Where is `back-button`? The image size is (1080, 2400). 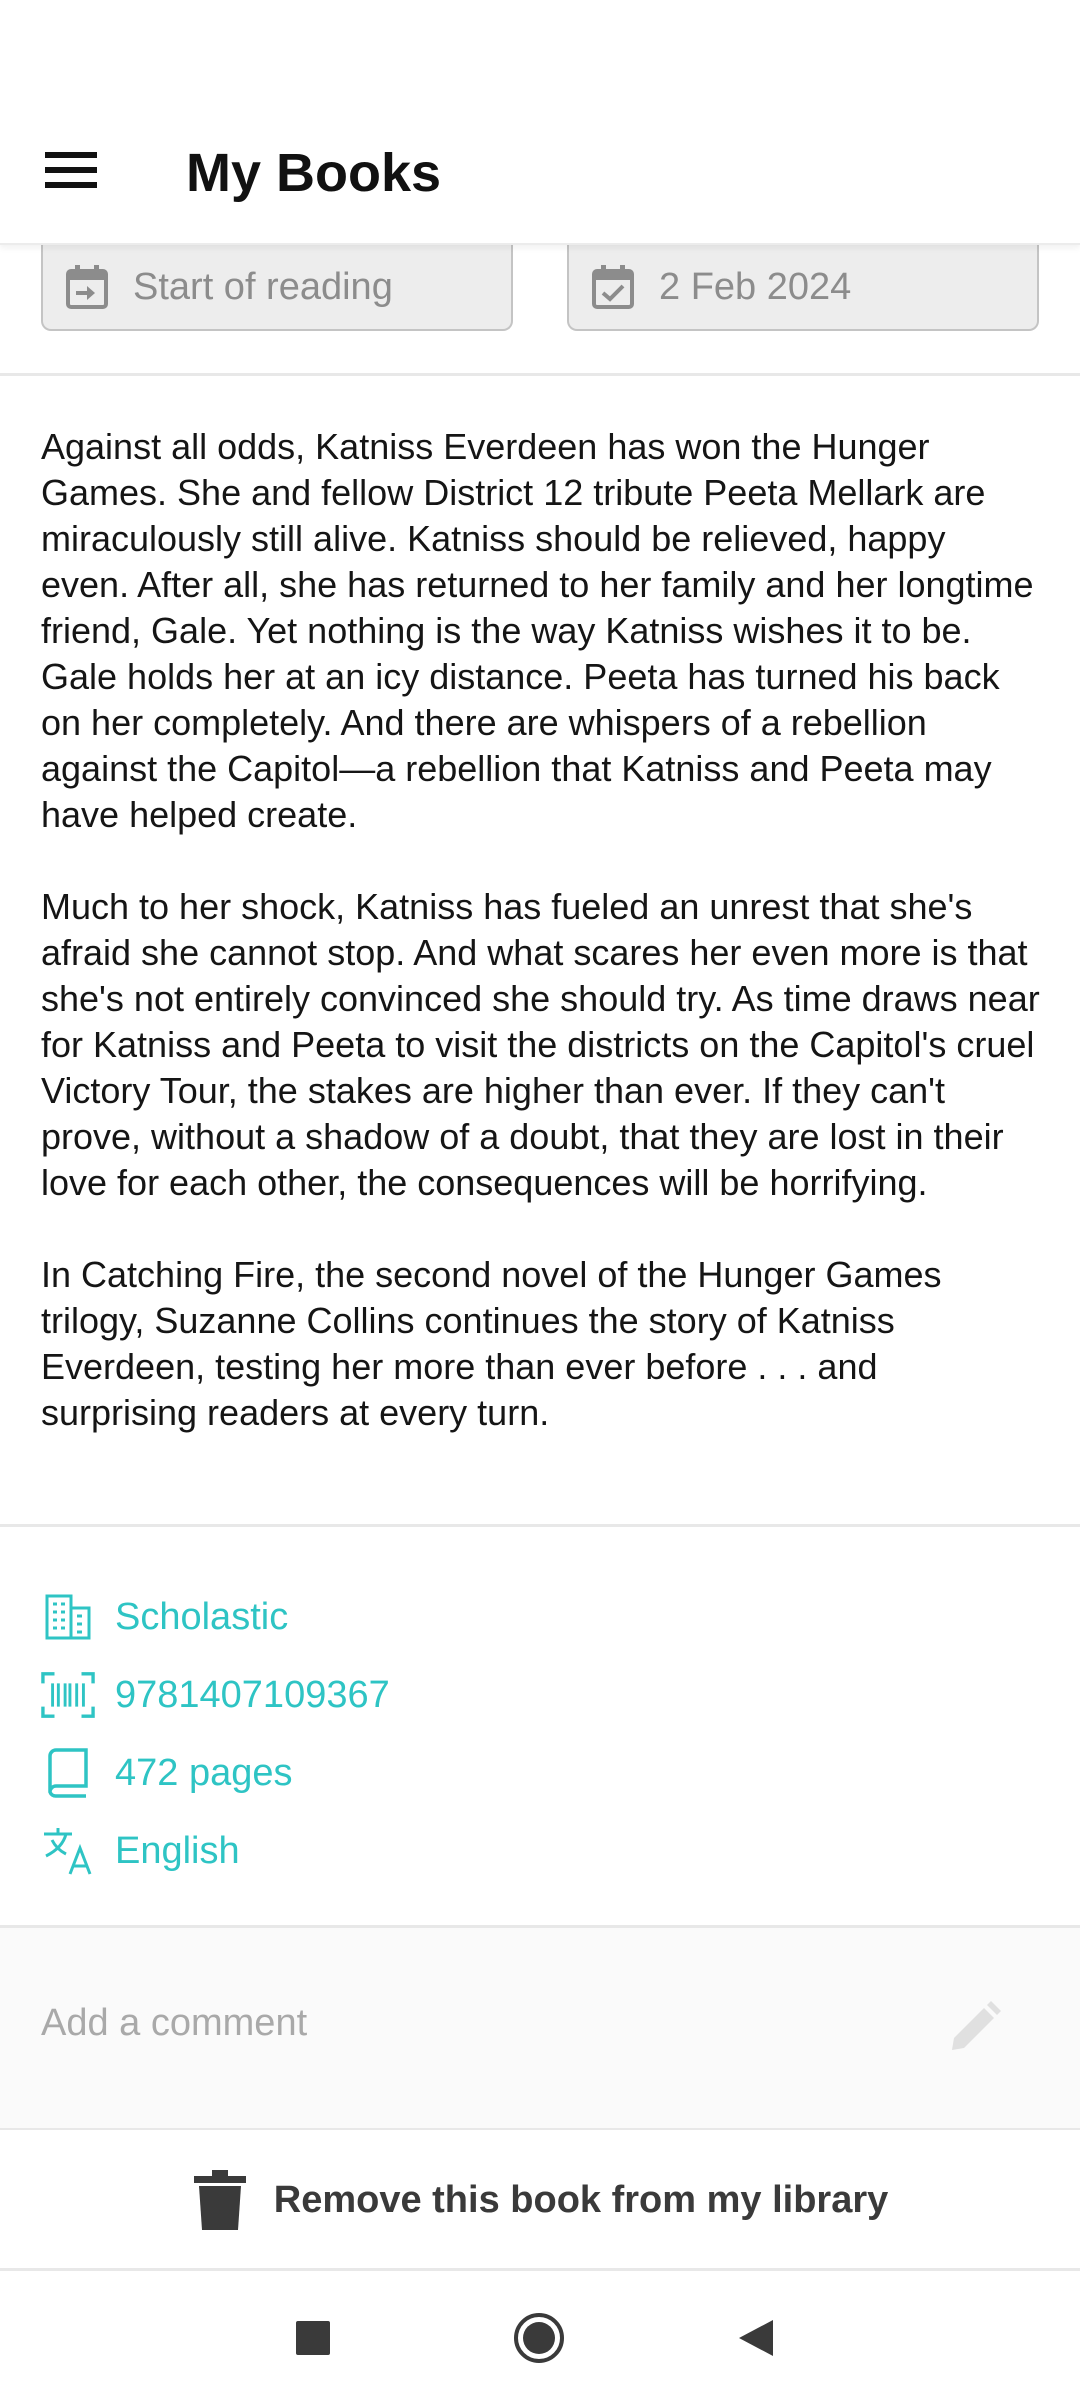 back-button is located at coordinates (756, 2338).